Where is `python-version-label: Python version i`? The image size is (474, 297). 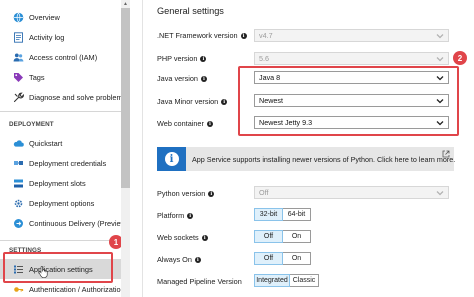
python-version-label: Python version i is located at coordinates (186, 193).